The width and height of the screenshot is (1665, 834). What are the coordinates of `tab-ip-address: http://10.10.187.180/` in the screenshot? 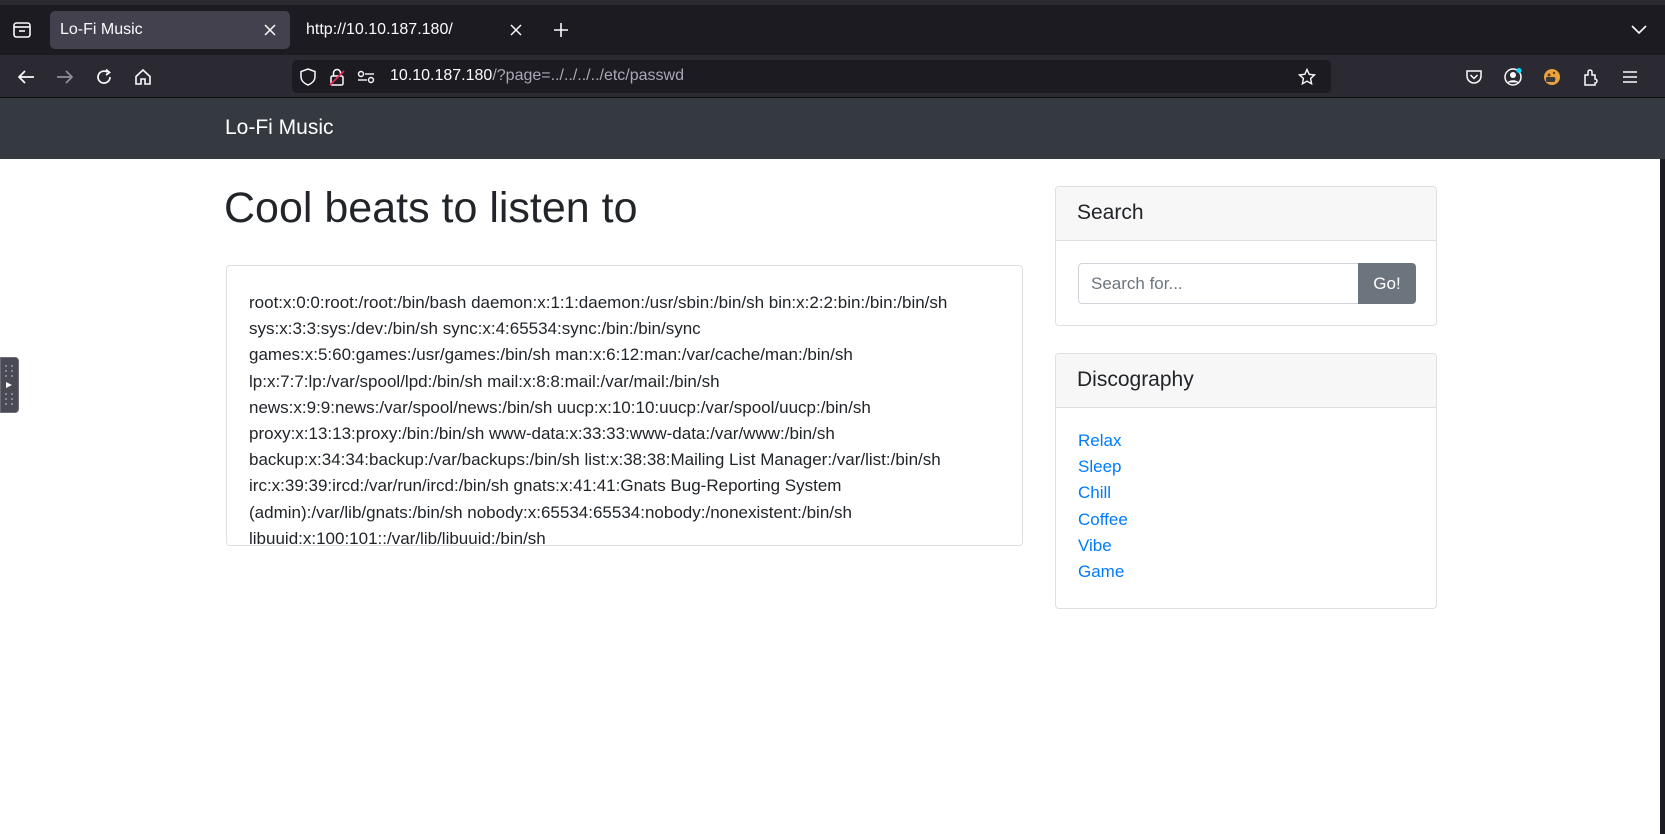 It's located at (416, 30).